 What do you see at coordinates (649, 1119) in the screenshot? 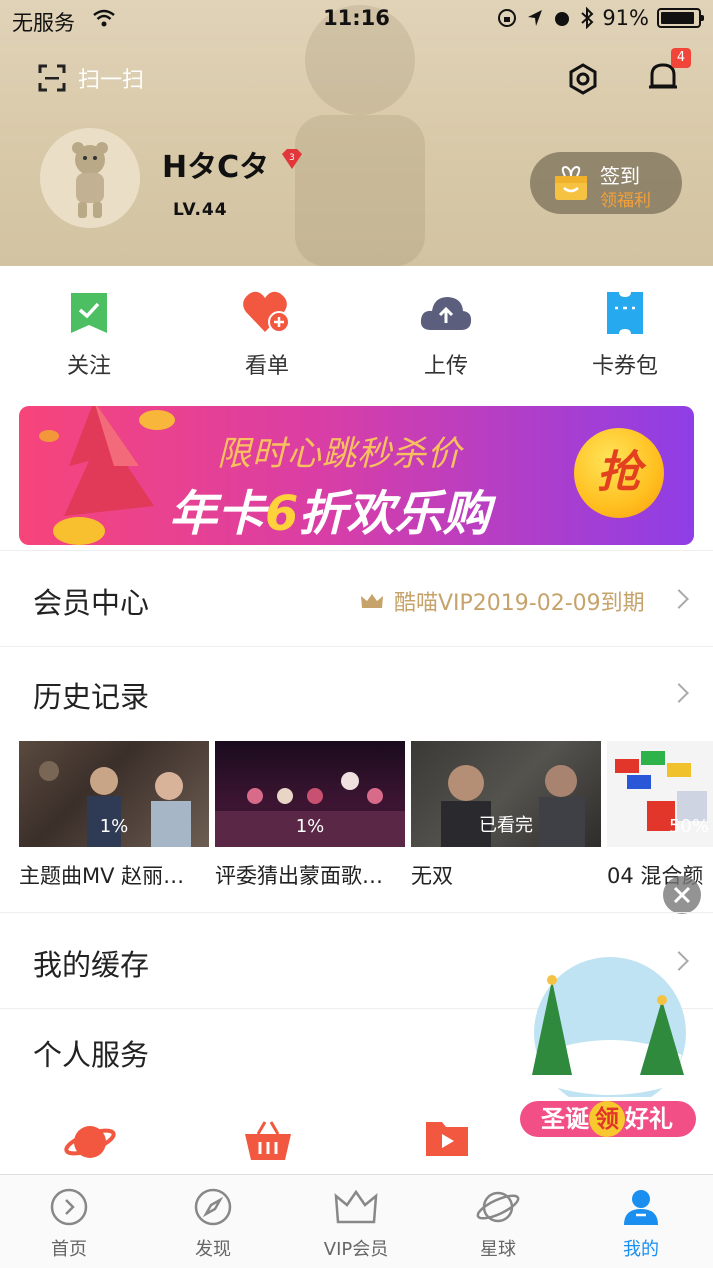
I see `promo-text-c: 好礼` at bounding box center [649, 1119].